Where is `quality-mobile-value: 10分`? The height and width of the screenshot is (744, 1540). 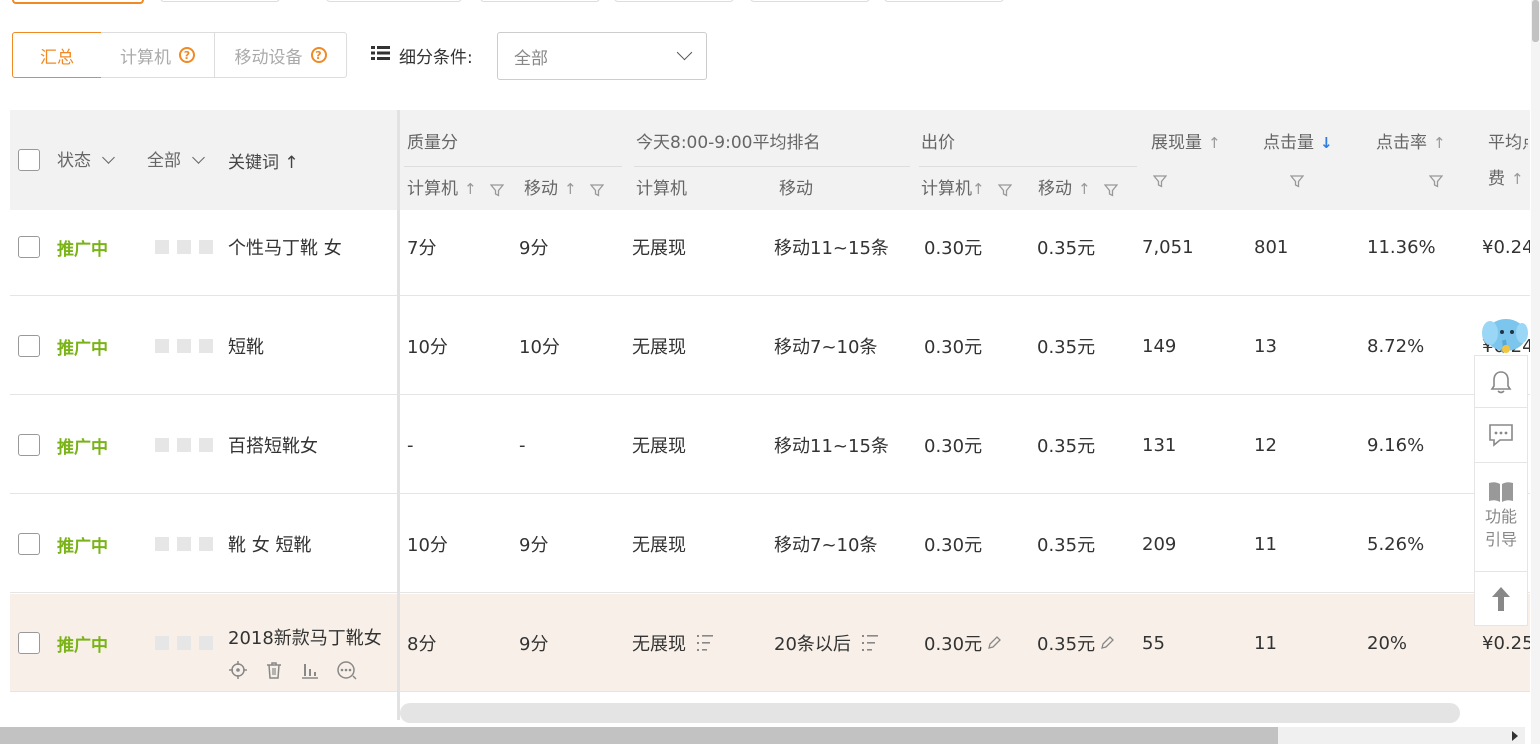
quality-mobile-value: 10分 is located at coordinates (539, 347).